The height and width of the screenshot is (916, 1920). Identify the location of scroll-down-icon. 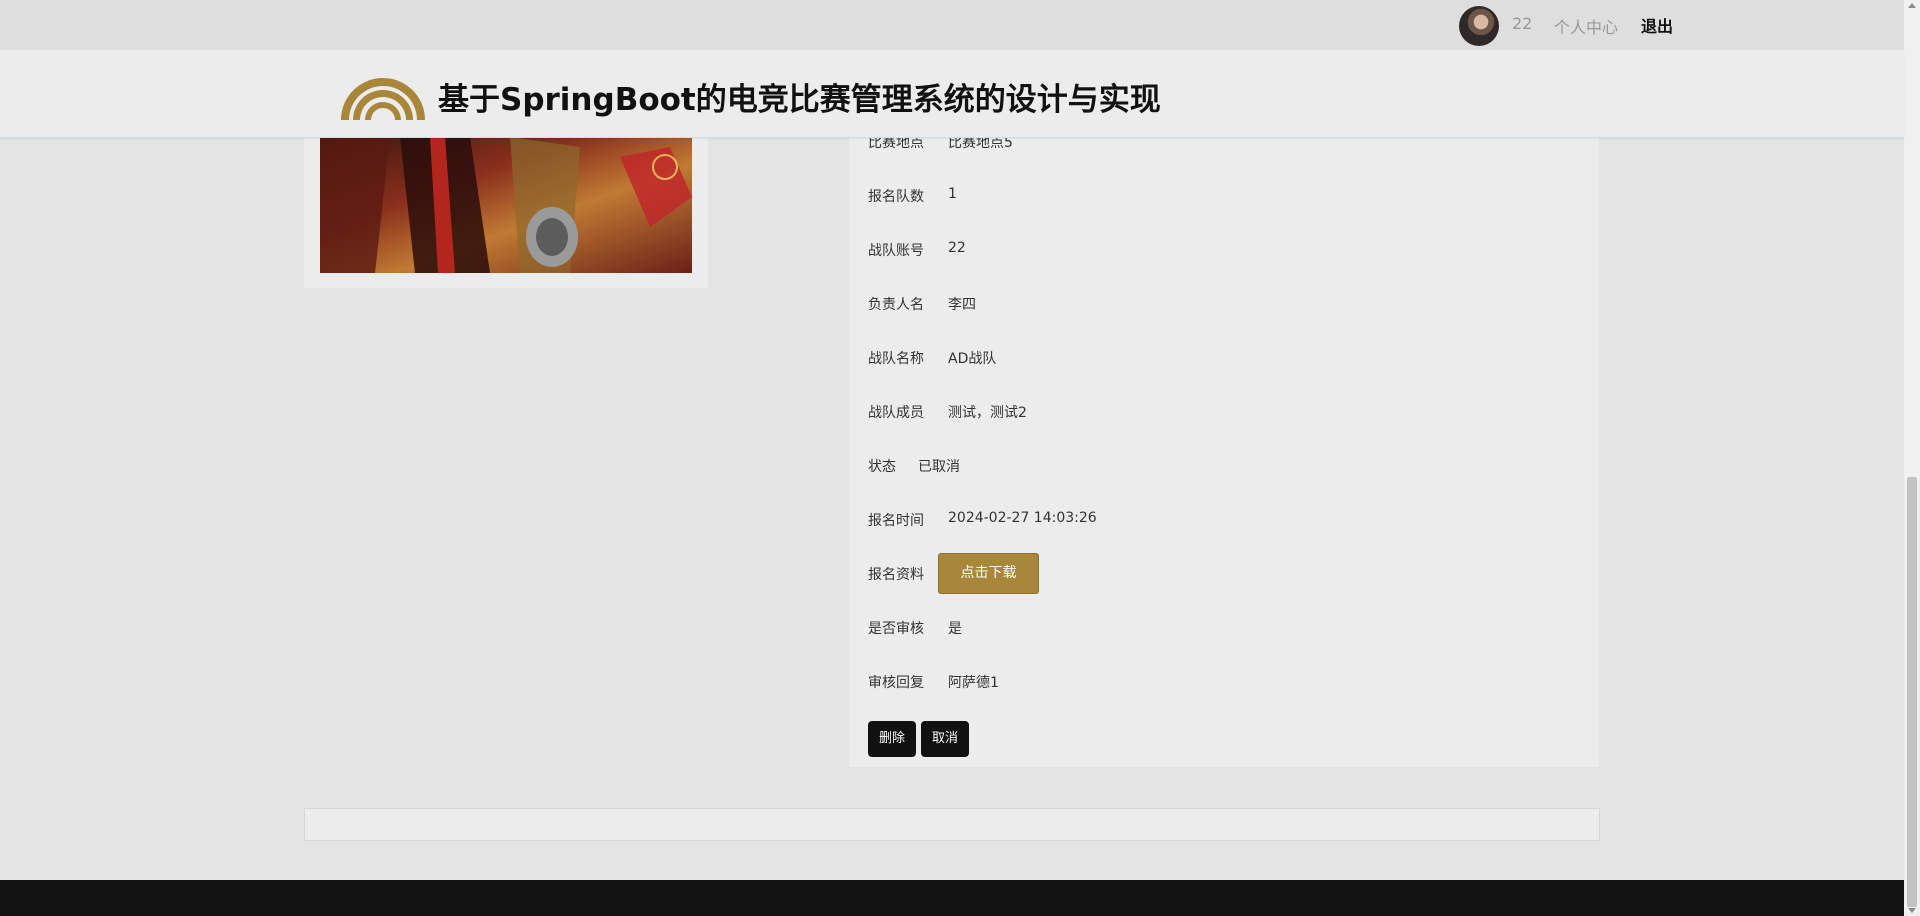
(1912, 910).